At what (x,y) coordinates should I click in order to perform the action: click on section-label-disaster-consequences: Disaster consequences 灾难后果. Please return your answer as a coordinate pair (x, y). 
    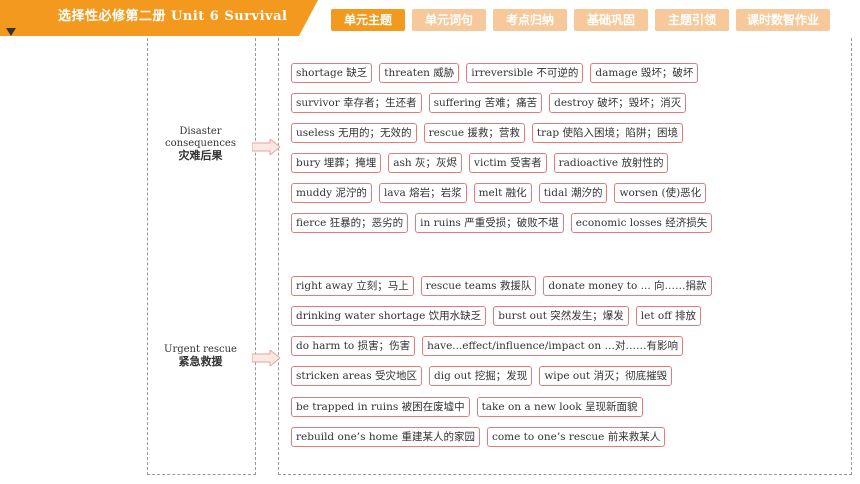
    Looking at the image, I should click on (200, 144).